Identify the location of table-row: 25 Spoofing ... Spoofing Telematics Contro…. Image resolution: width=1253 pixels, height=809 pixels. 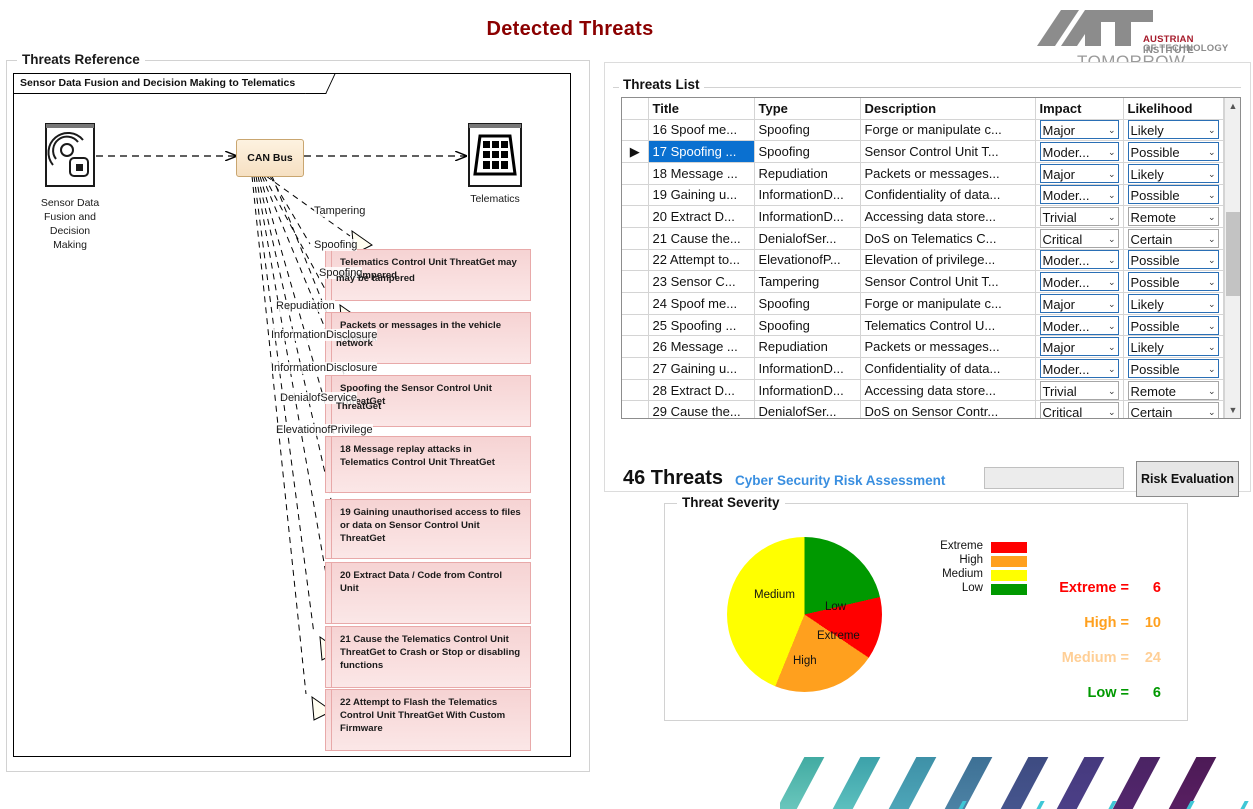
(923, 325).